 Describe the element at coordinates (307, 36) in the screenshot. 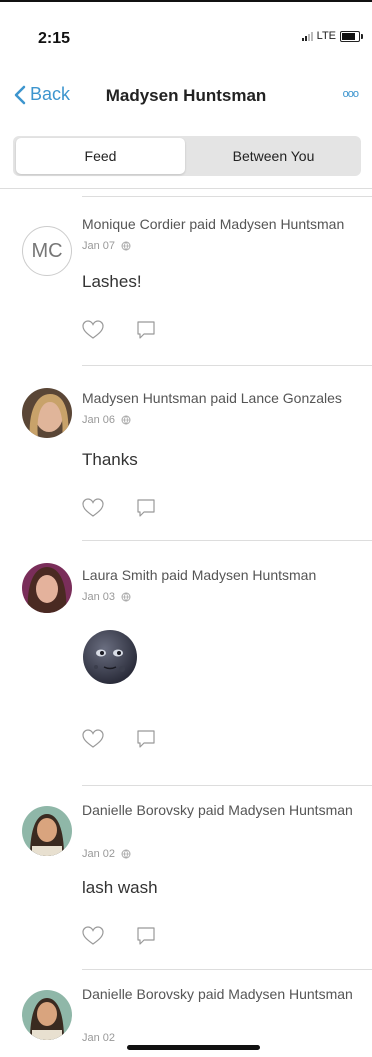

I see `signal-icon` at that location.